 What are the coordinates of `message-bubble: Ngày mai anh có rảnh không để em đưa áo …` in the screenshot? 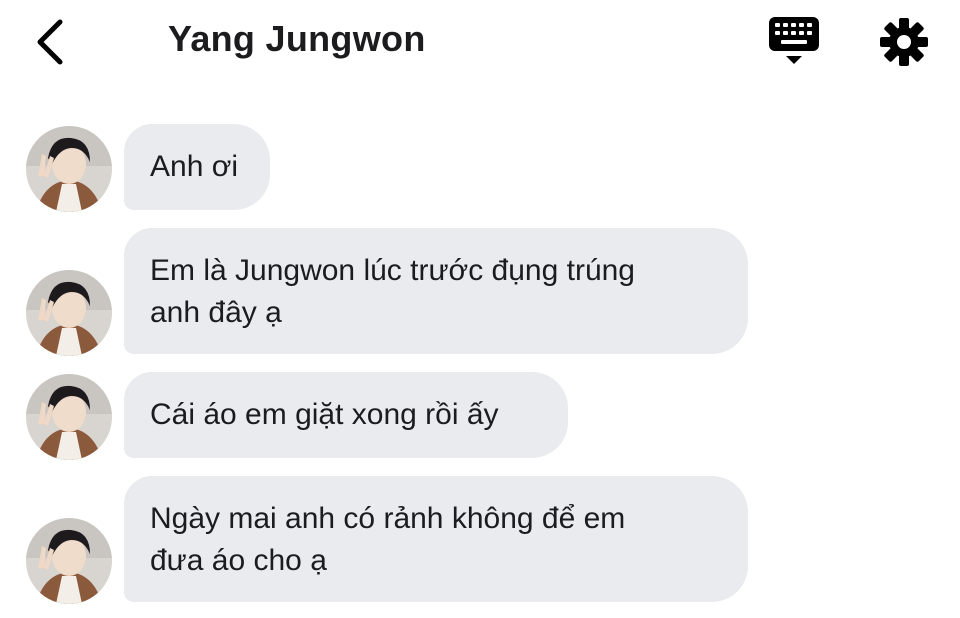 It's located at (436, 539).